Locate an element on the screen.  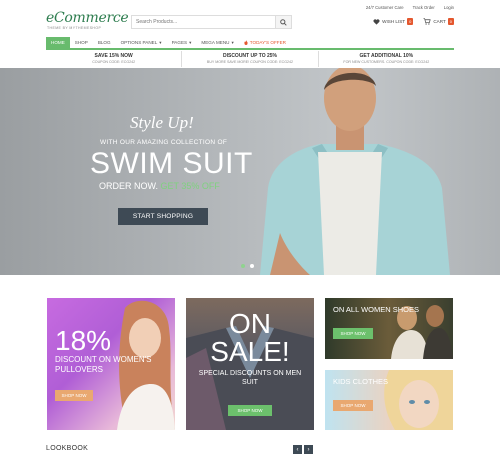
nav-item-shop: SHOP is located at coordinates (81, 42).